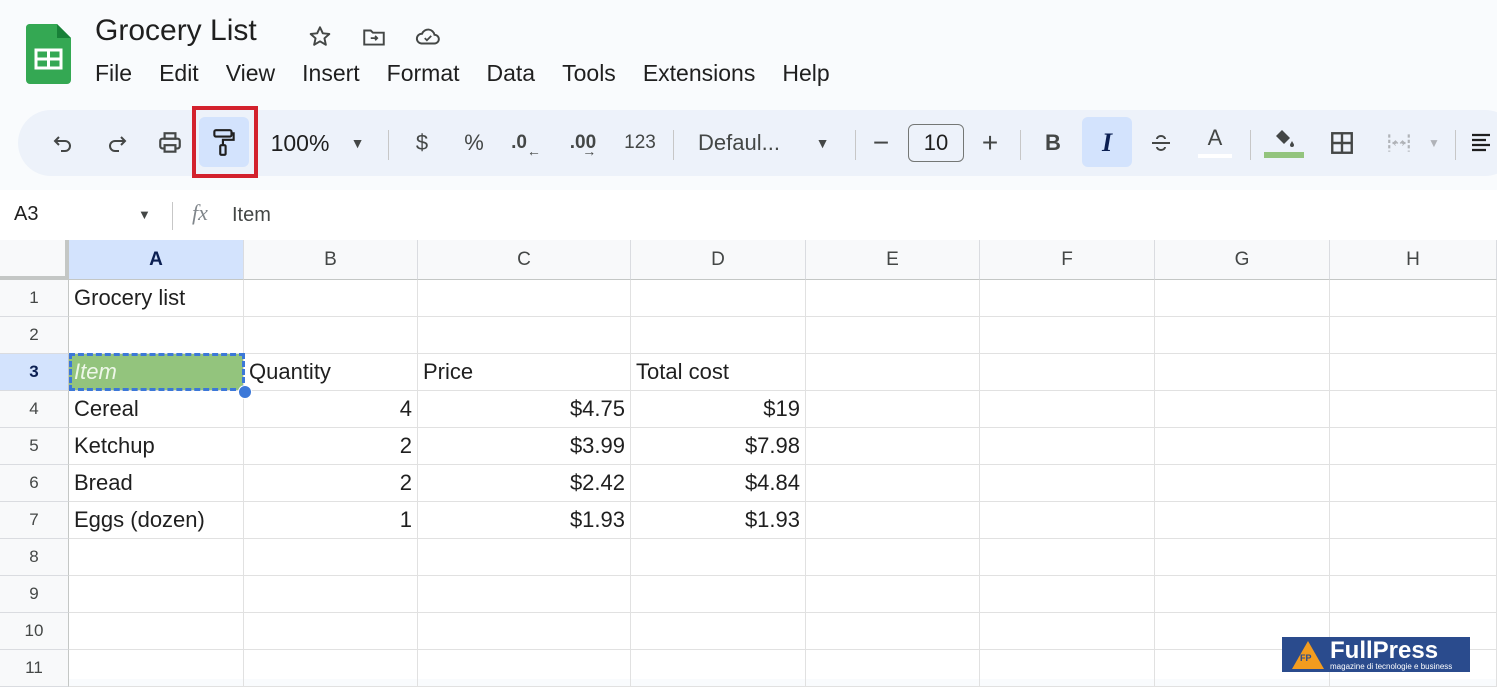 The height and width of the screenshot is (687, 1497). I want to click on cell-h1, so click(1413, 298).